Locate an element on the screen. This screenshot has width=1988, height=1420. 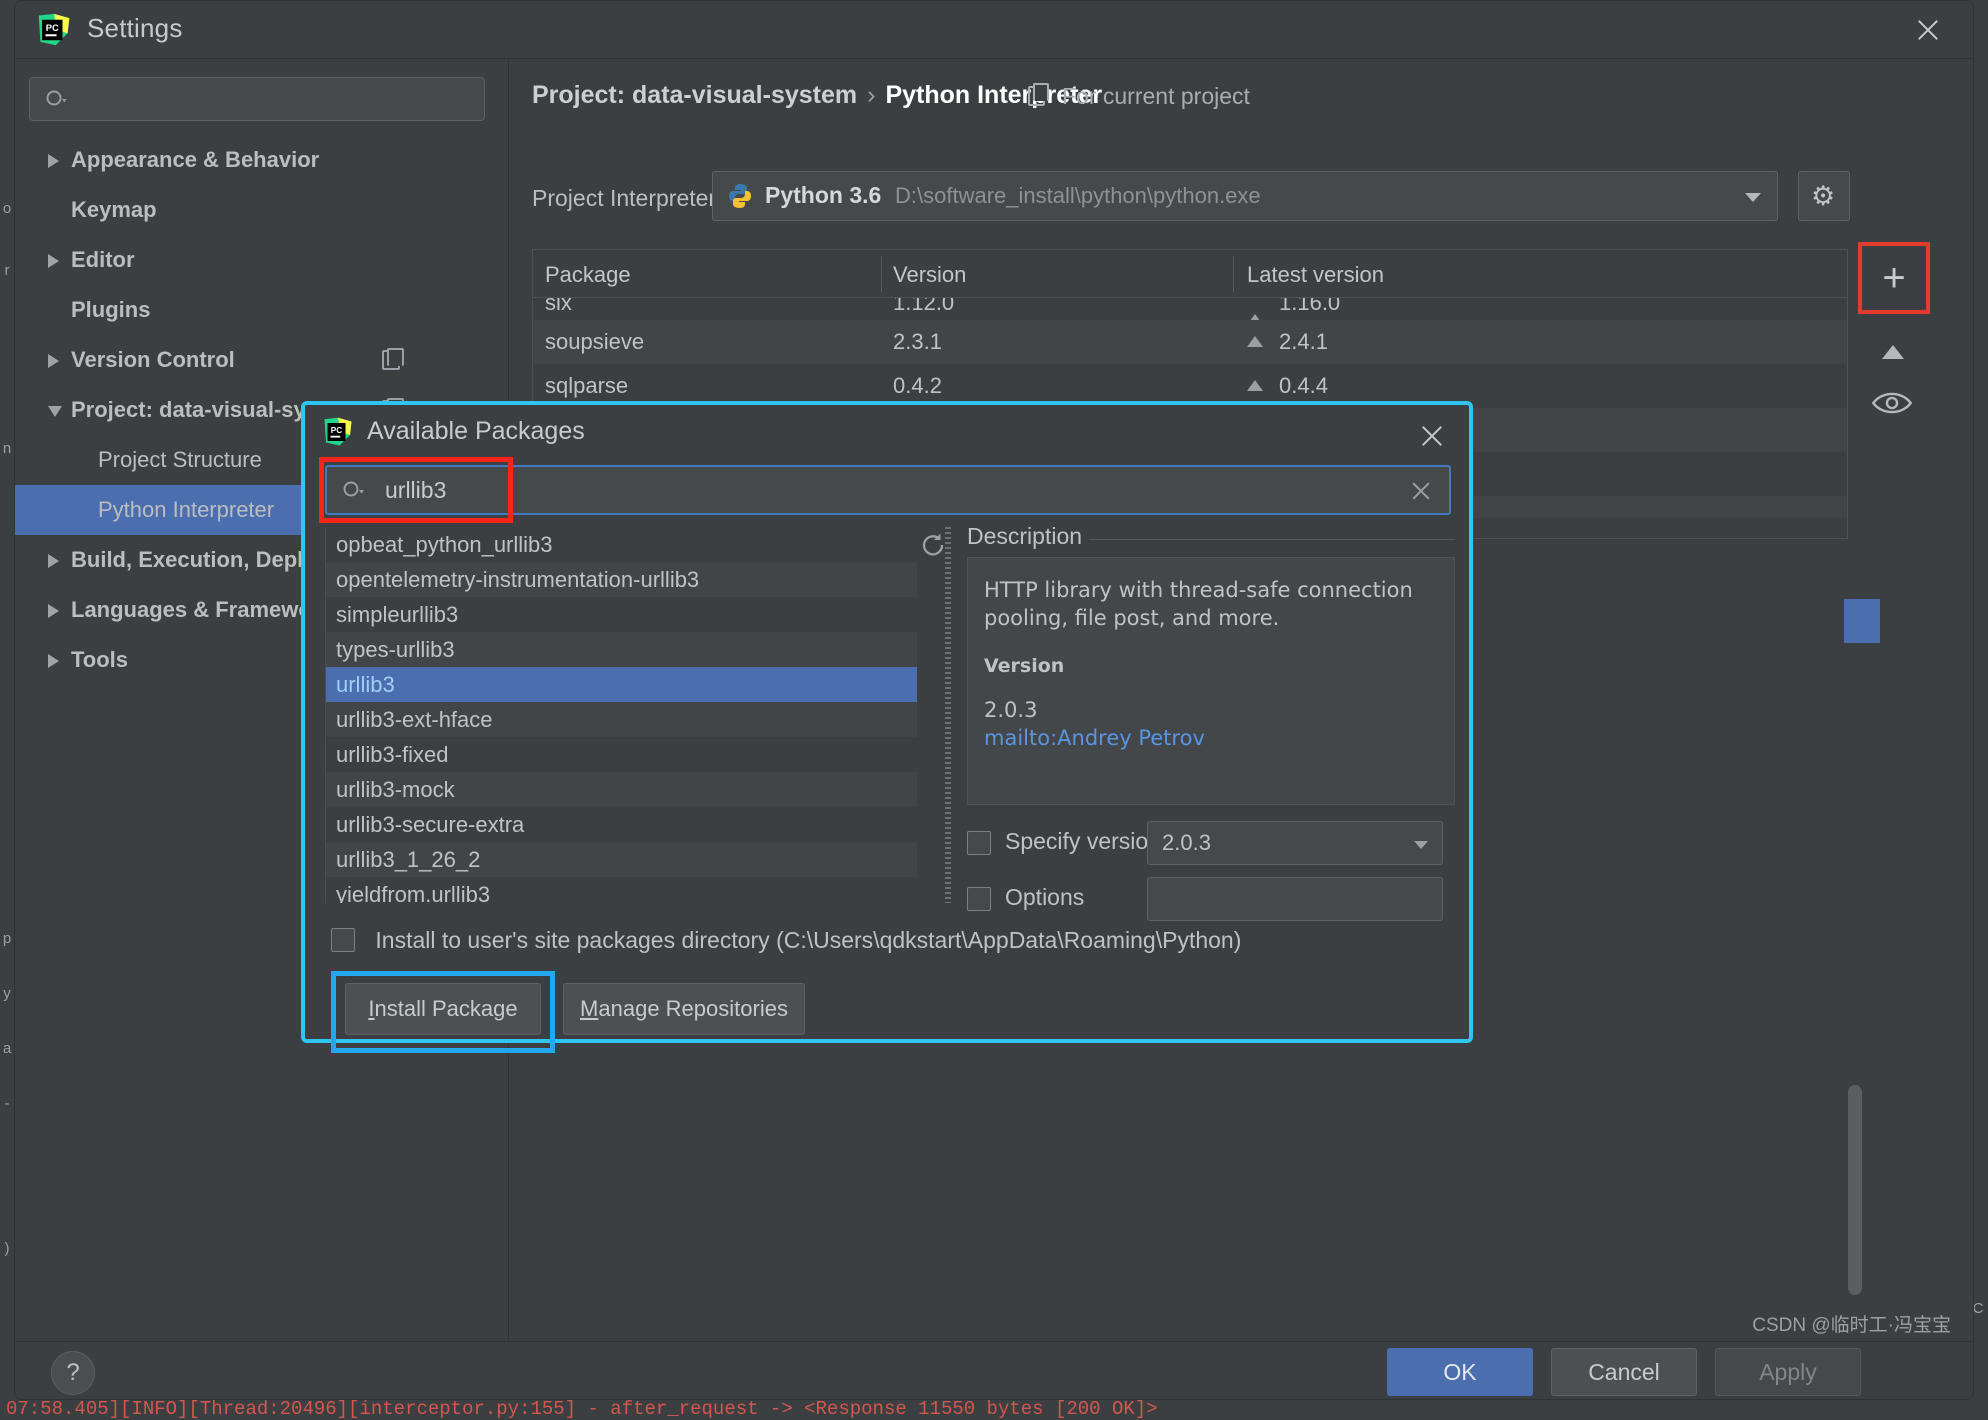
settings-search-input is located at coordinates (257, 99).